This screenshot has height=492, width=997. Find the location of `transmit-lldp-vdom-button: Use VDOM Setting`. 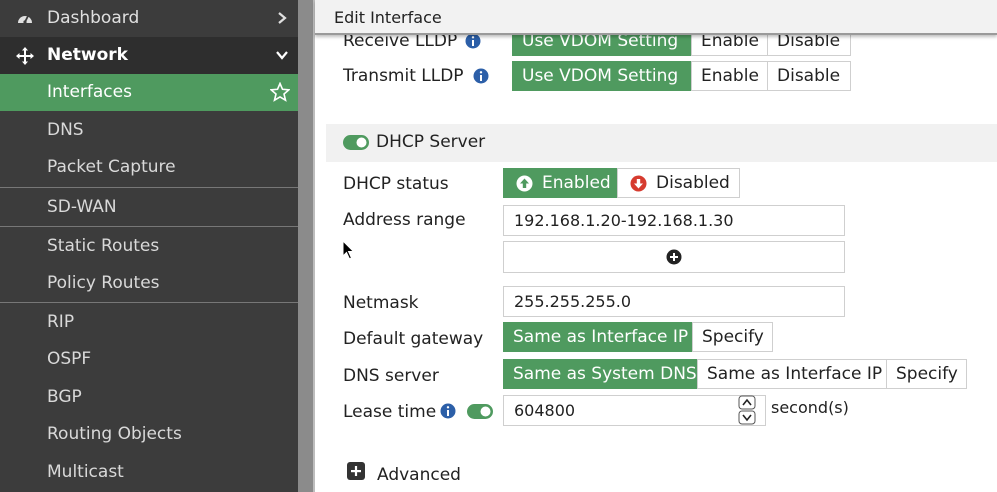

transmit-lldp-vdom-button: Use VDOM Setting is located at coordinates (602, 76).